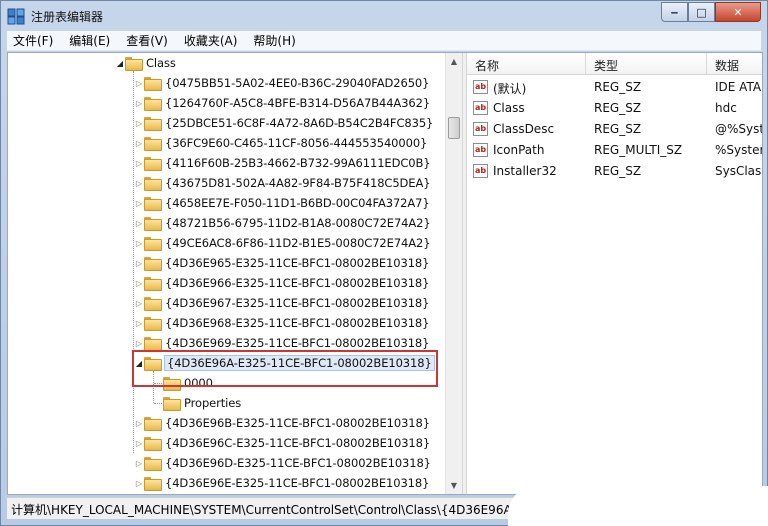  What do you see at coordinates (281, 483) in the screenshot?
I see `tree-node: ▷ {4D36E96E-E325-11CE-BFC1-08002BE10318}` at bounding box center [281, 483].